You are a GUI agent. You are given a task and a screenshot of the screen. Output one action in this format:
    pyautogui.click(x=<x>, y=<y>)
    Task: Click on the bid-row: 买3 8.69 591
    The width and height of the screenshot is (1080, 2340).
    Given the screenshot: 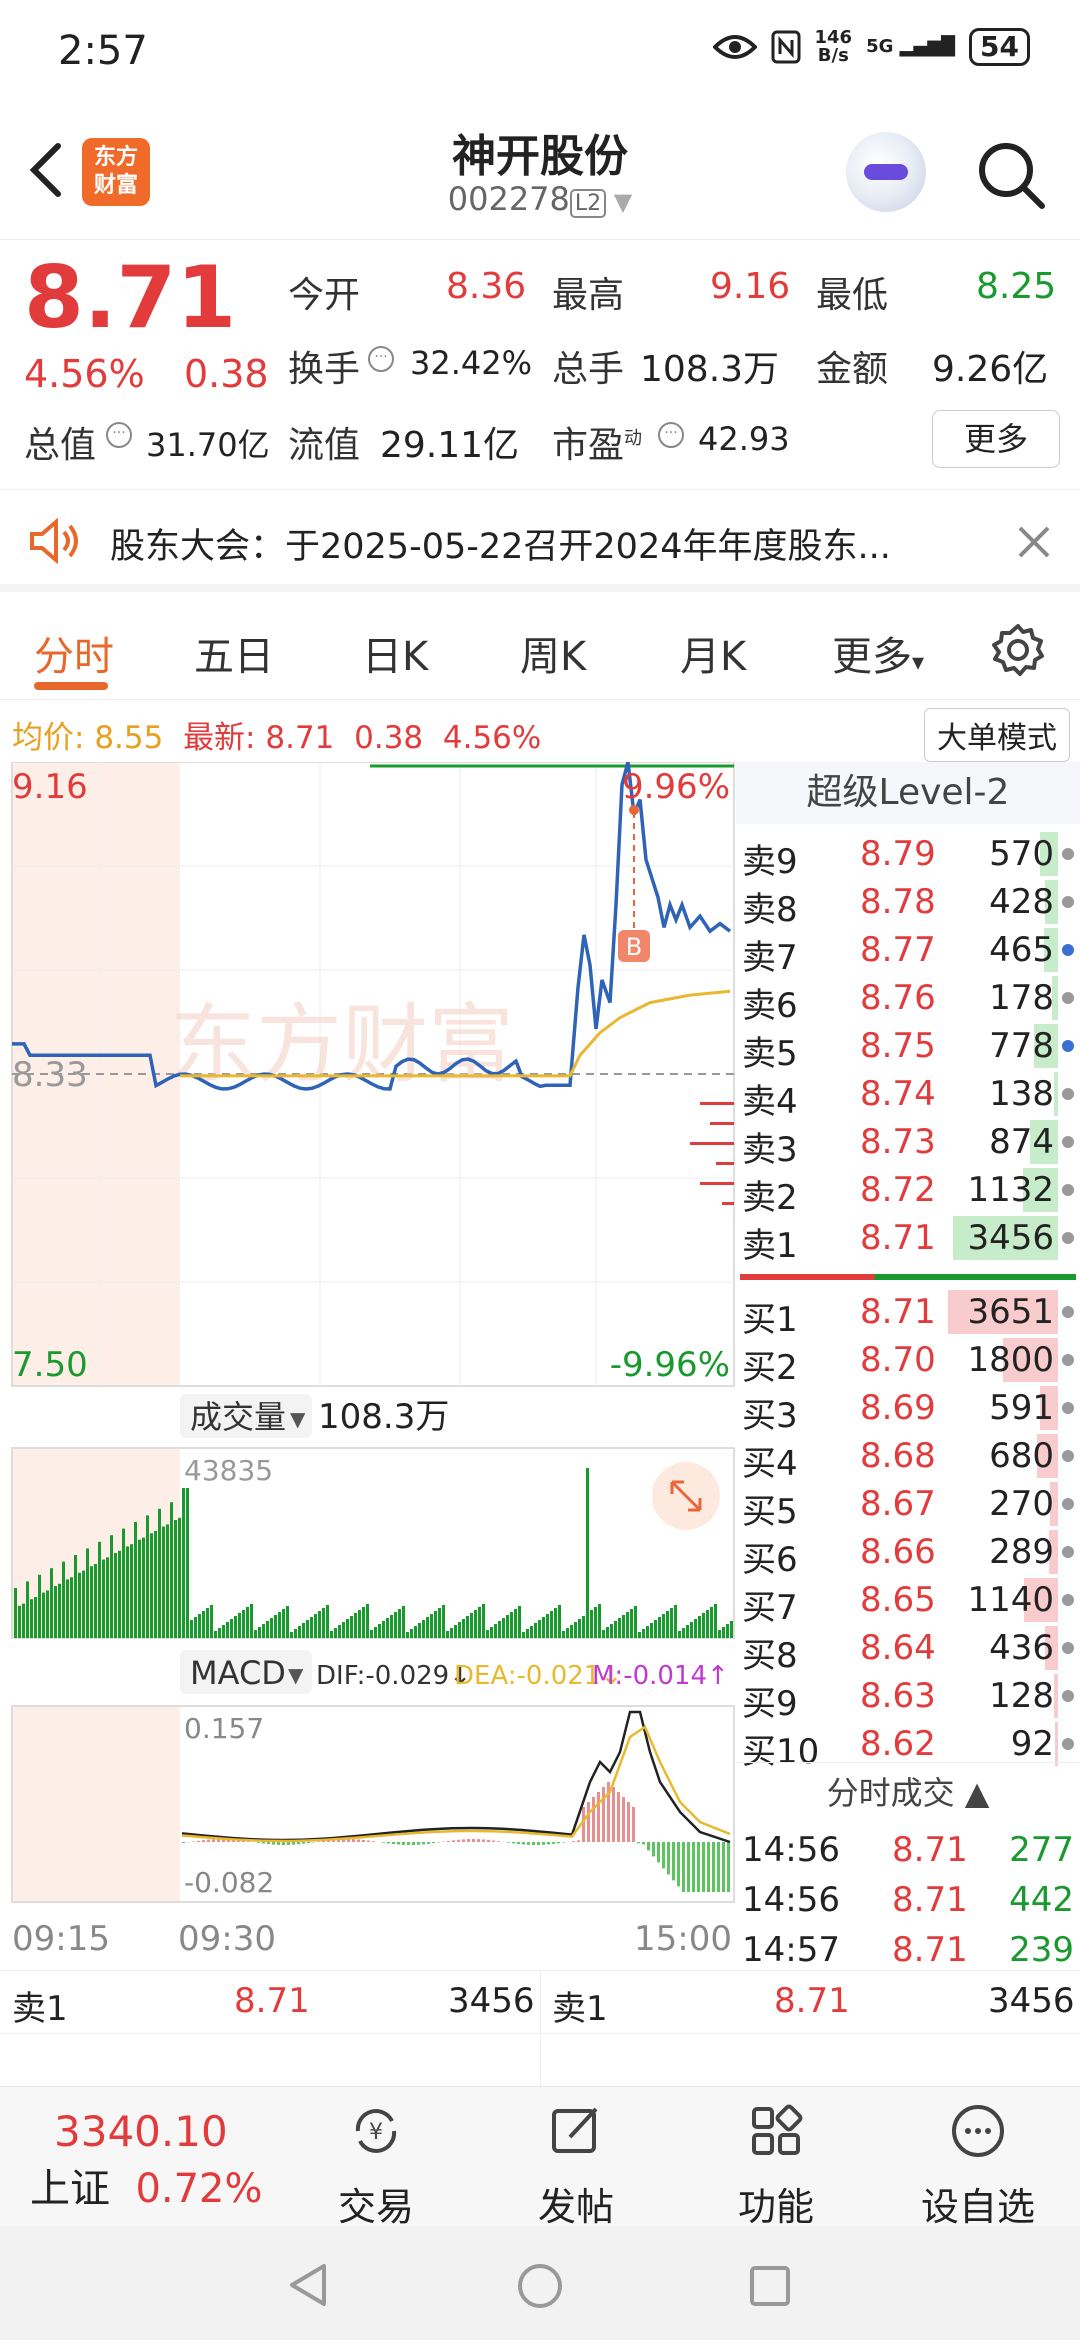 What is the action you would take?
    pyautogui.click(x=908, y=1410)
    